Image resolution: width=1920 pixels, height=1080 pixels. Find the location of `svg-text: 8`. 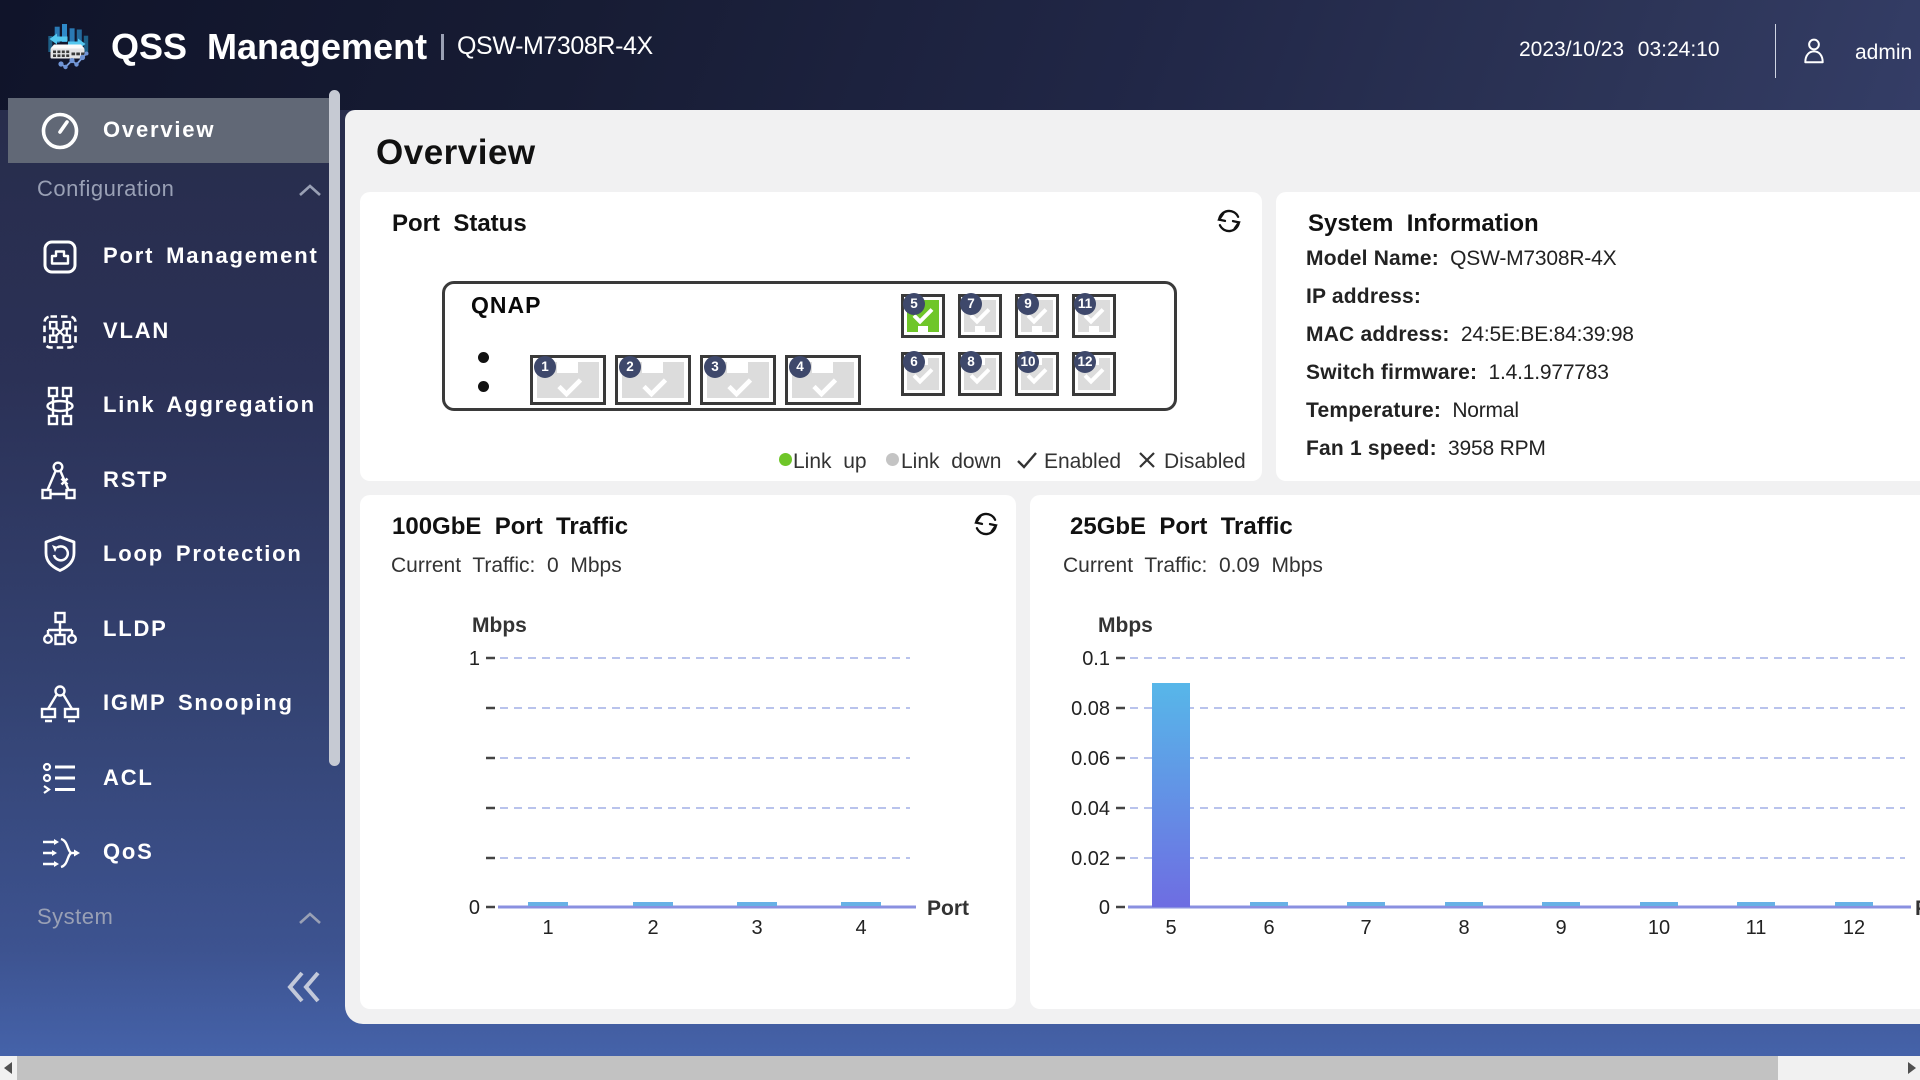

svg-text: 8 is located at coordinates (1463, 928).